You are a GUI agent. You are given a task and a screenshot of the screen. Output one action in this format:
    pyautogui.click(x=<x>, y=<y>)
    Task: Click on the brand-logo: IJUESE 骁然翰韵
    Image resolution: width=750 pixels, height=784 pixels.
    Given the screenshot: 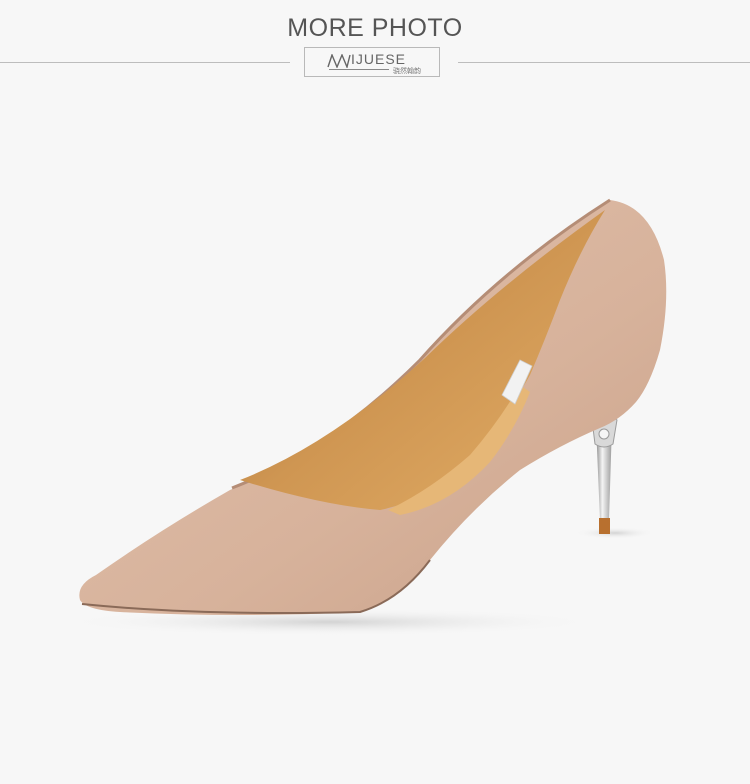 What is the action you would take?
    pyautogui.click(x=372, y=62)
    